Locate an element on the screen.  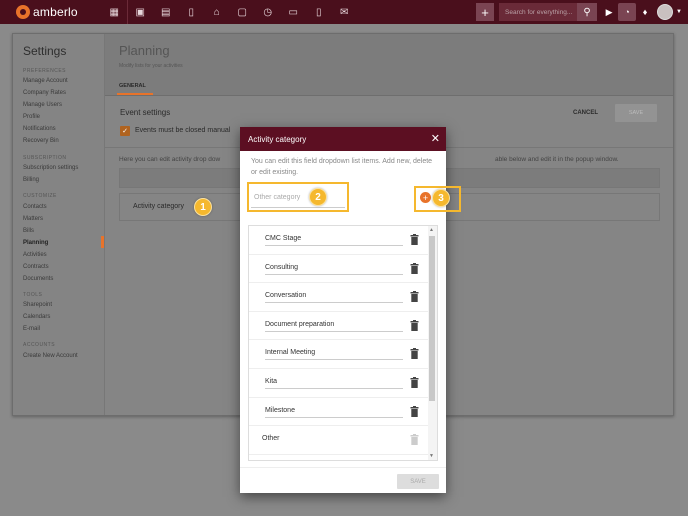
dialog-title: Activity category is located at coordinates (277, 139).